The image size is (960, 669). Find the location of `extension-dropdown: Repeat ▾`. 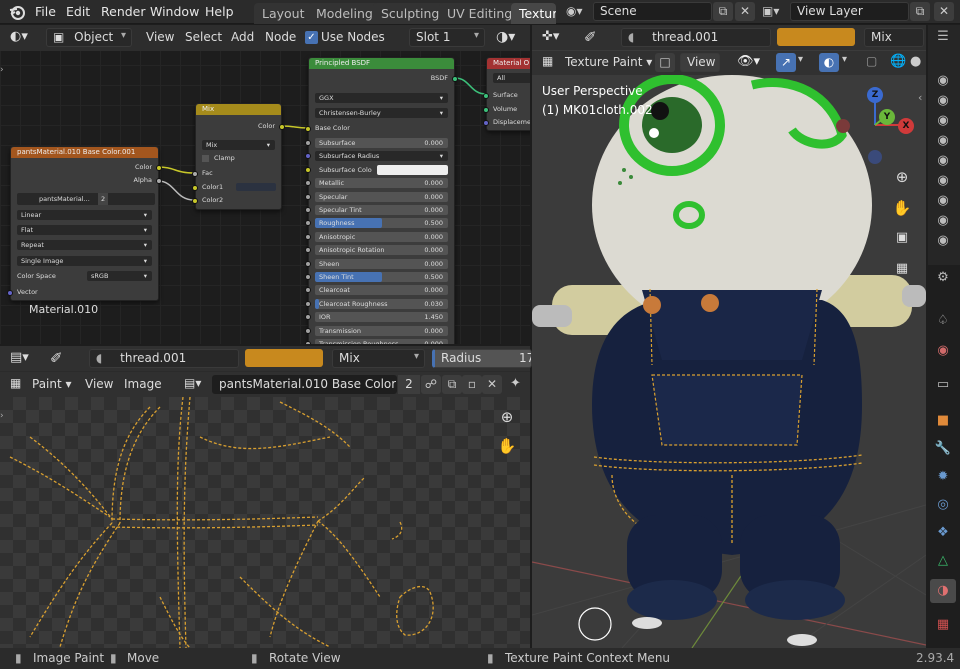

extension-dropdown: Repeat ▾ is located at coordinates (84, 245).